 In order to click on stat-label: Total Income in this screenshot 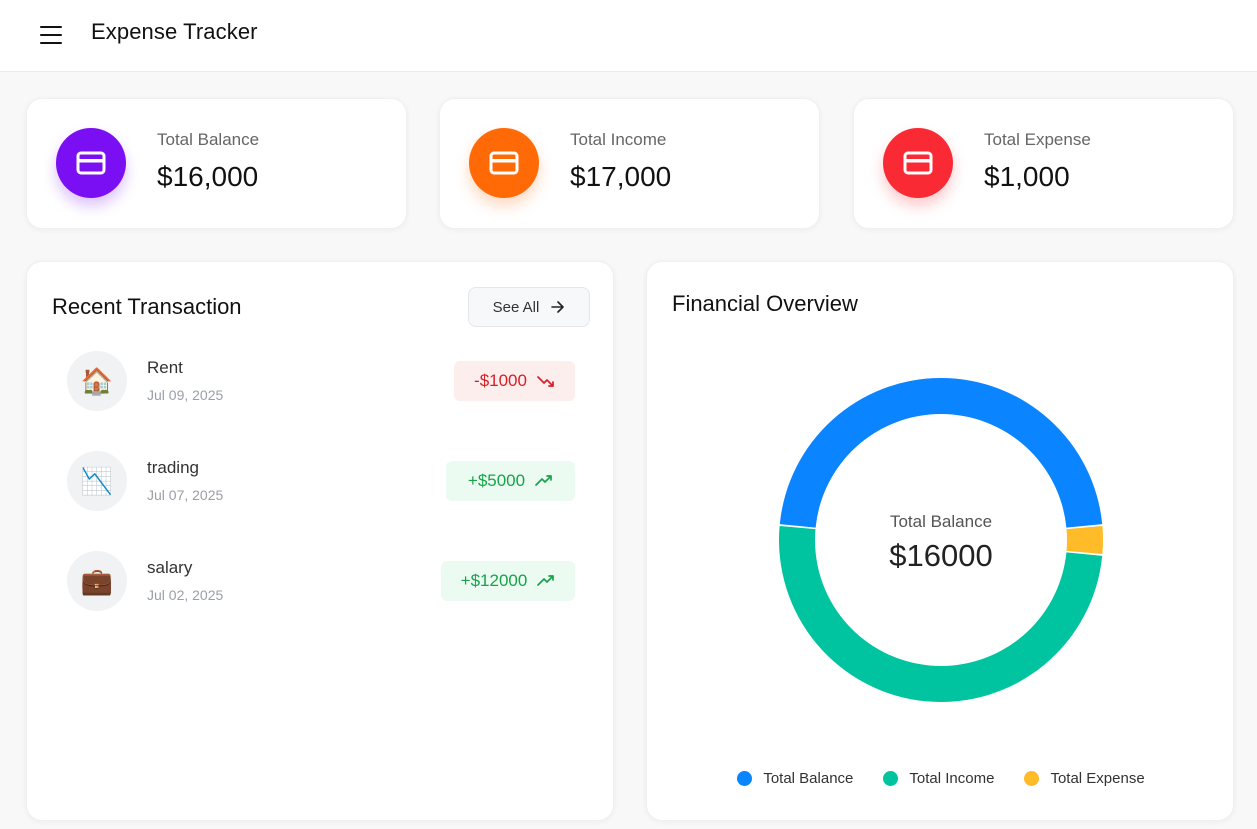, I will do `click(618, 139)`.